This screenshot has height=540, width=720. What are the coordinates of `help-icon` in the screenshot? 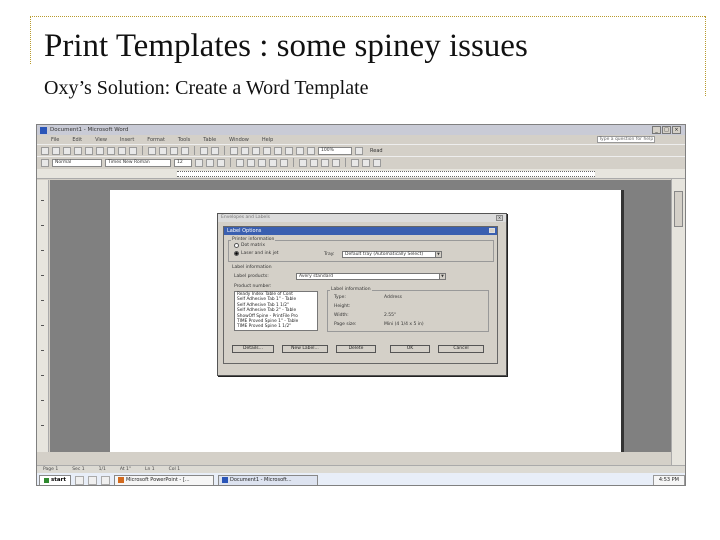 It's located at (359, 150).